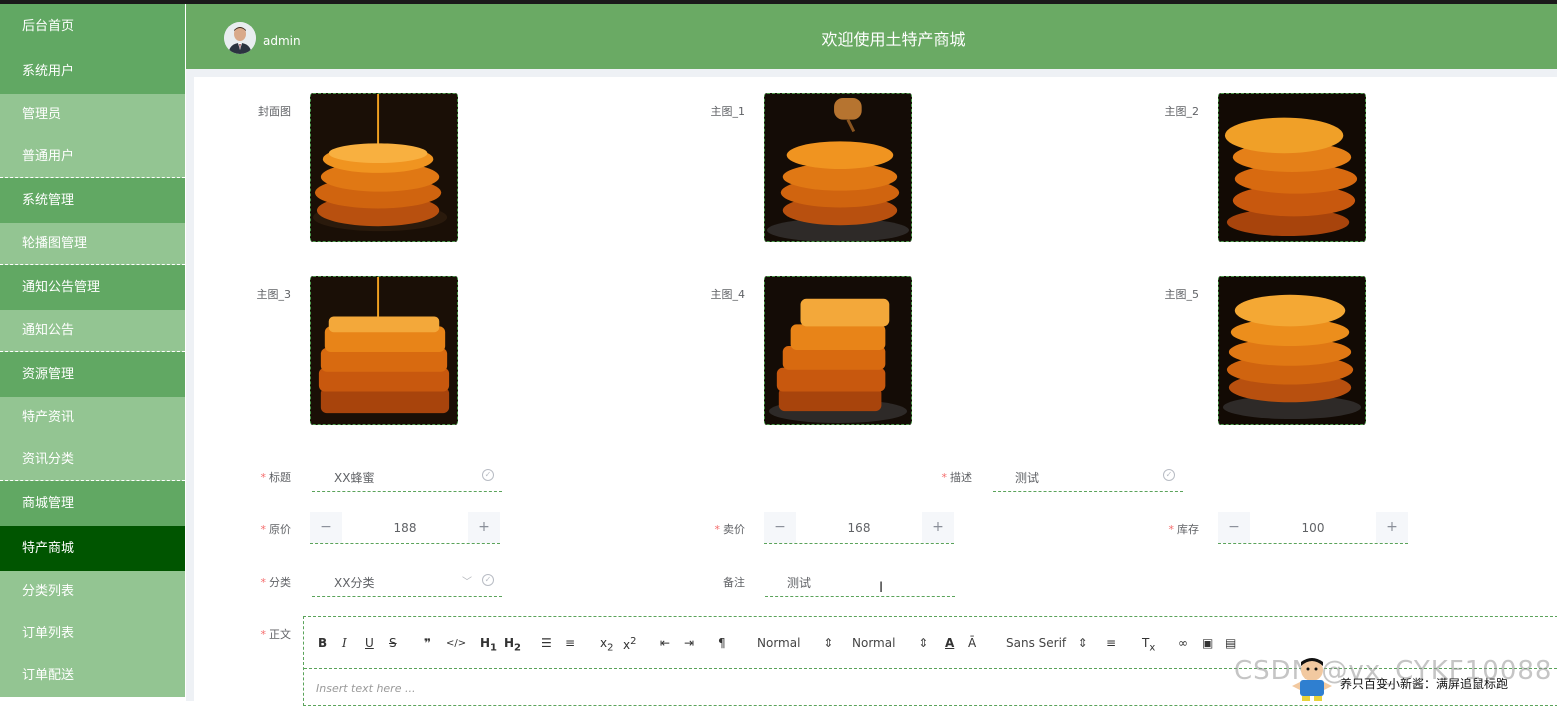 The image size is (1557, 706). I want to click on italic-icon: I, so click(344, 643).